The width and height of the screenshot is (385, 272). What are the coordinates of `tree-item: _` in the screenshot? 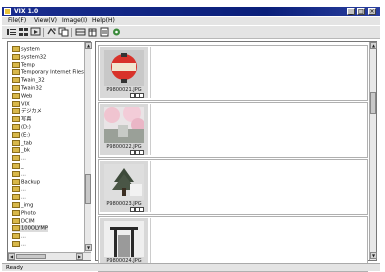 It's located at (18, 166).